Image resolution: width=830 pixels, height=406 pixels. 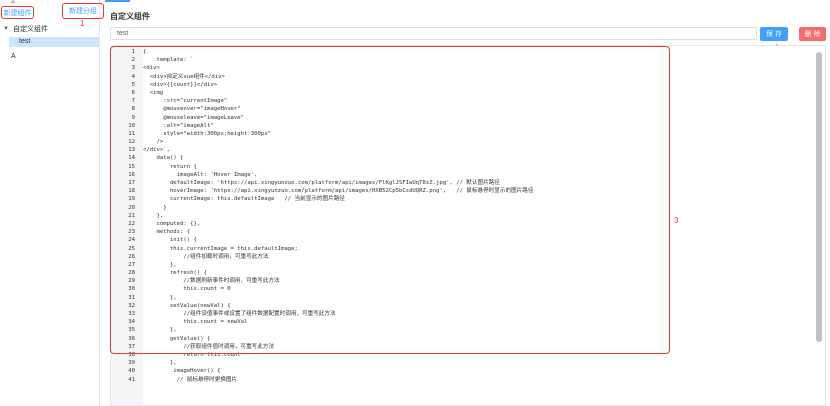 What do you see at coordinates (131, 289) in the screenshot?
I see `line-number: 30` at bounding box center [131, 289].